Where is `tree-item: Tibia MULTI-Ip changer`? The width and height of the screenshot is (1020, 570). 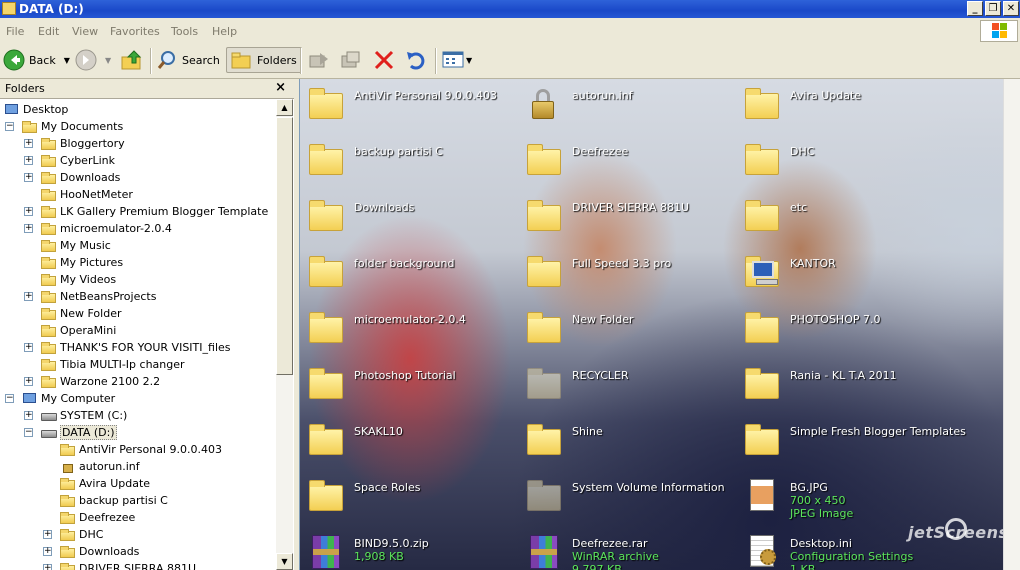
tree-item: Tibia MULTI-Ip changer is located at coordinates (113, 364).